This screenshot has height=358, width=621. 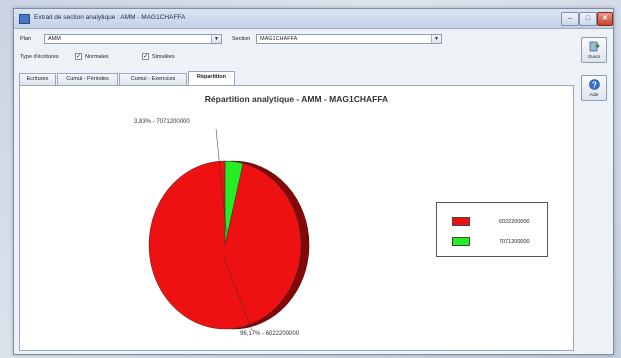 What do you see at coordinates (37, 79) in the screenshot?
I see `tab-ecritures: Ecritures` at bounding box center [37, 79].